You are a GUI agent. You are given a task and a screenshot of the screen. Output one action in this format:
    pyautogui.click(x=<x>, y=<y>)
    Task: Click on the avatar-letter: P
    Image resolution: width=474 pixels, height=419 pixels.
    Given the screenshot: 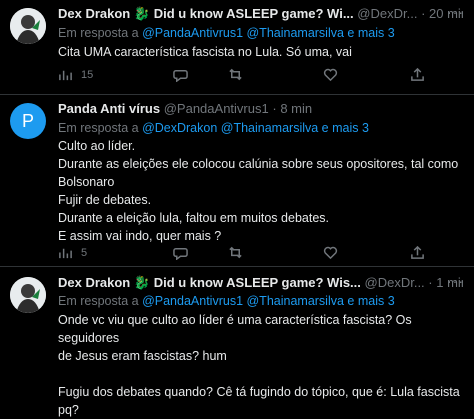 What is the action you would take?
    pyautogui.click(x=27, y=120)
    